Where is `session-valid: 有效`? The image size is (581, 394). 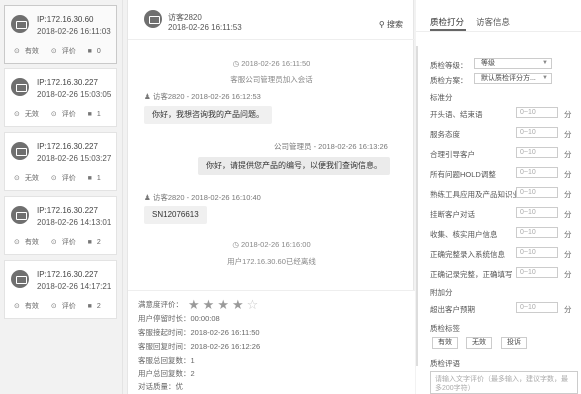
session-valid: 有效 is located at coordinates (31, 306).